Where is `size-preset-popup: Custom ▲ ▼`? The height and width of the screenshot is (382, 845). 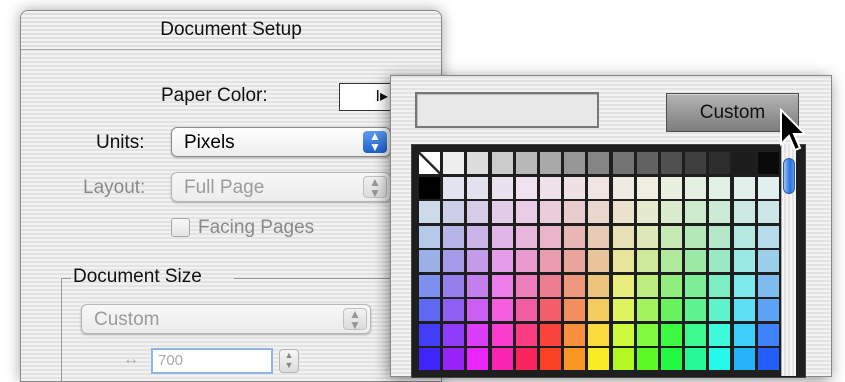
size-preset-popup: Custom ▲ ▼ is located at coordinates (226, 319).